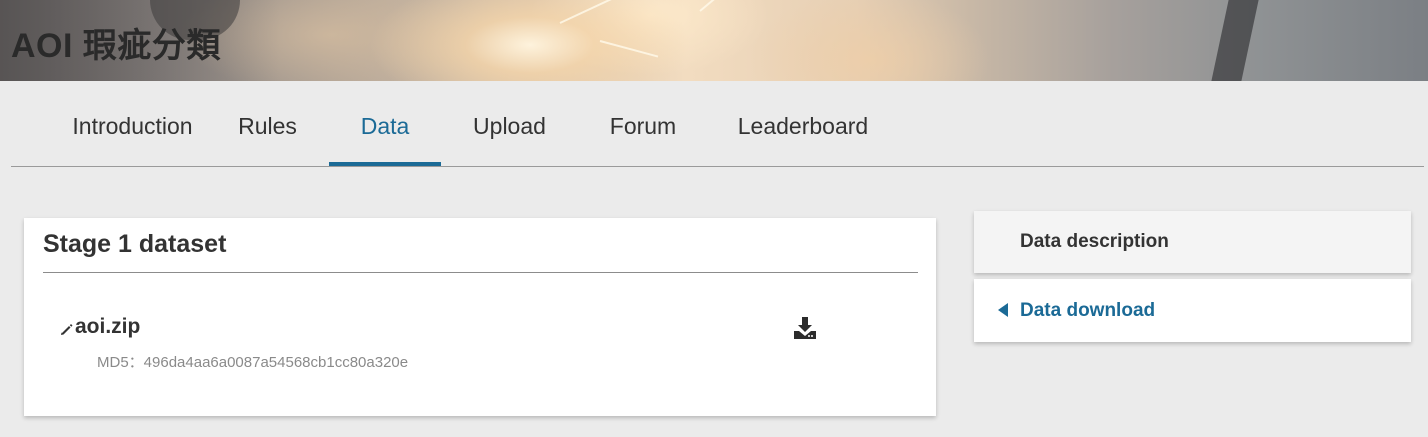 Image resolution: width=1428 pixels, height=437 pixels. I want to click on side-nav-data-download: Data download, so click(1192, 310).